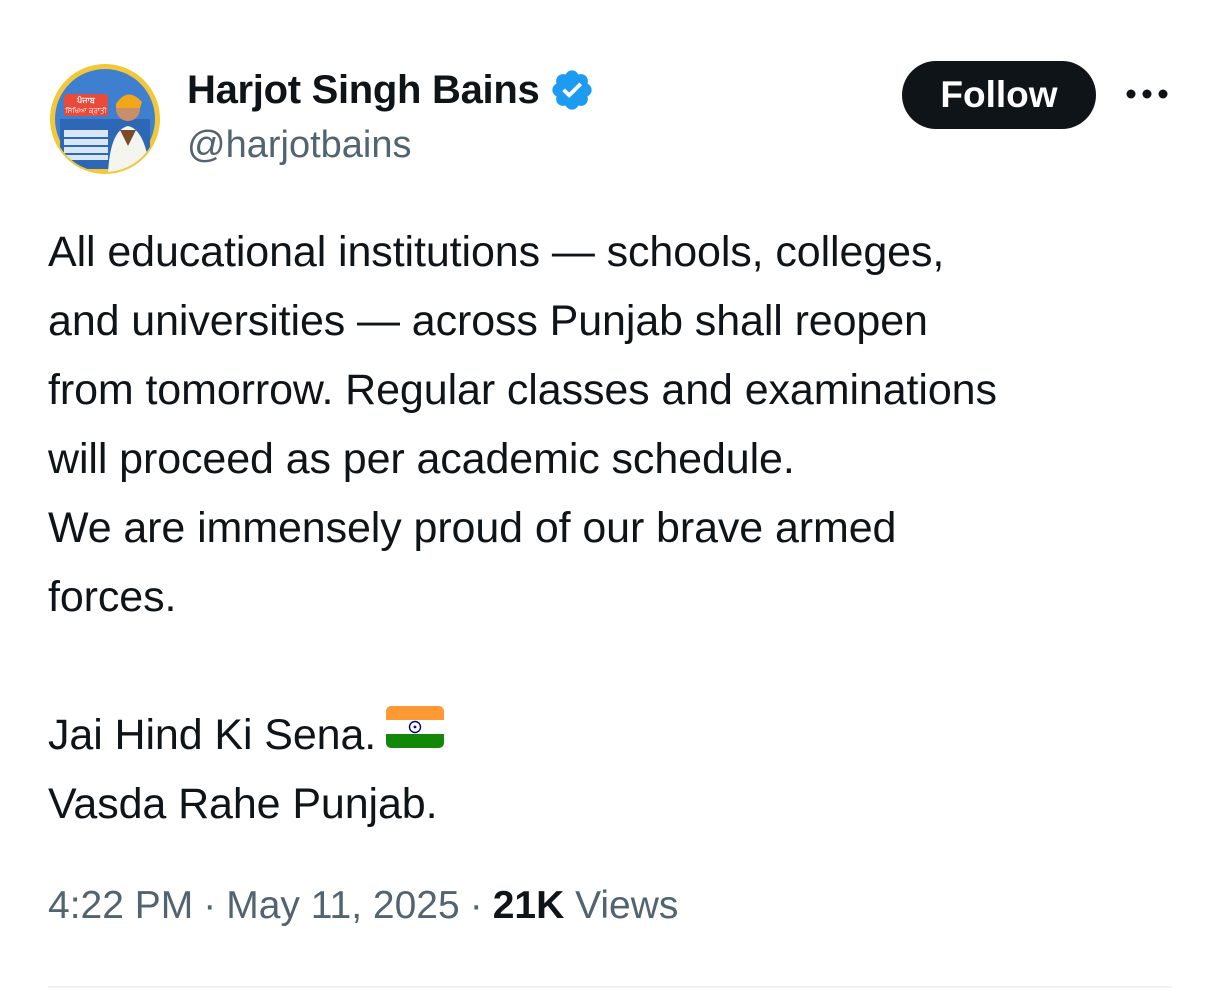  Describe the element at coordinates (391, 116) in the screenshot. I see `author-info: Harjot Singh Bains @harjotbains` at that location.